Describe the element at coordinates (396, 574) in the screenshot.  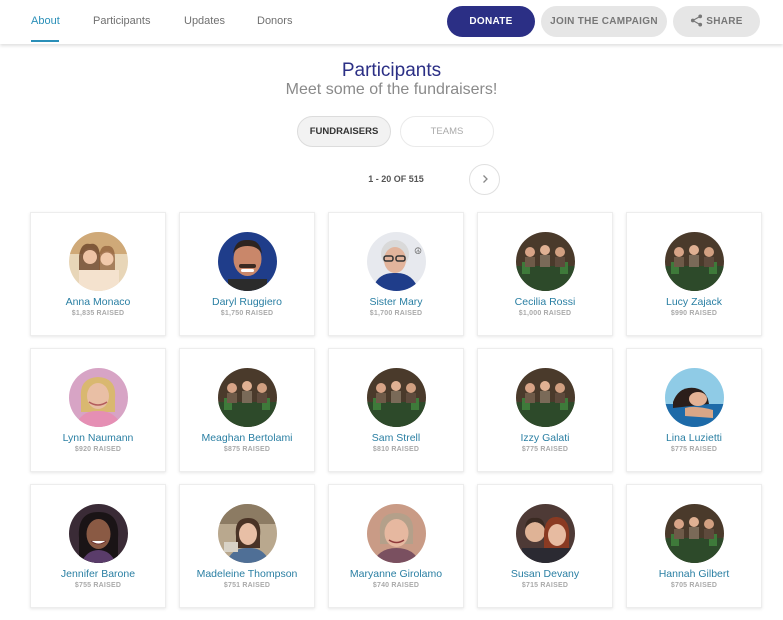
I see `participant-name: Maryanne Girolamo` at that location.